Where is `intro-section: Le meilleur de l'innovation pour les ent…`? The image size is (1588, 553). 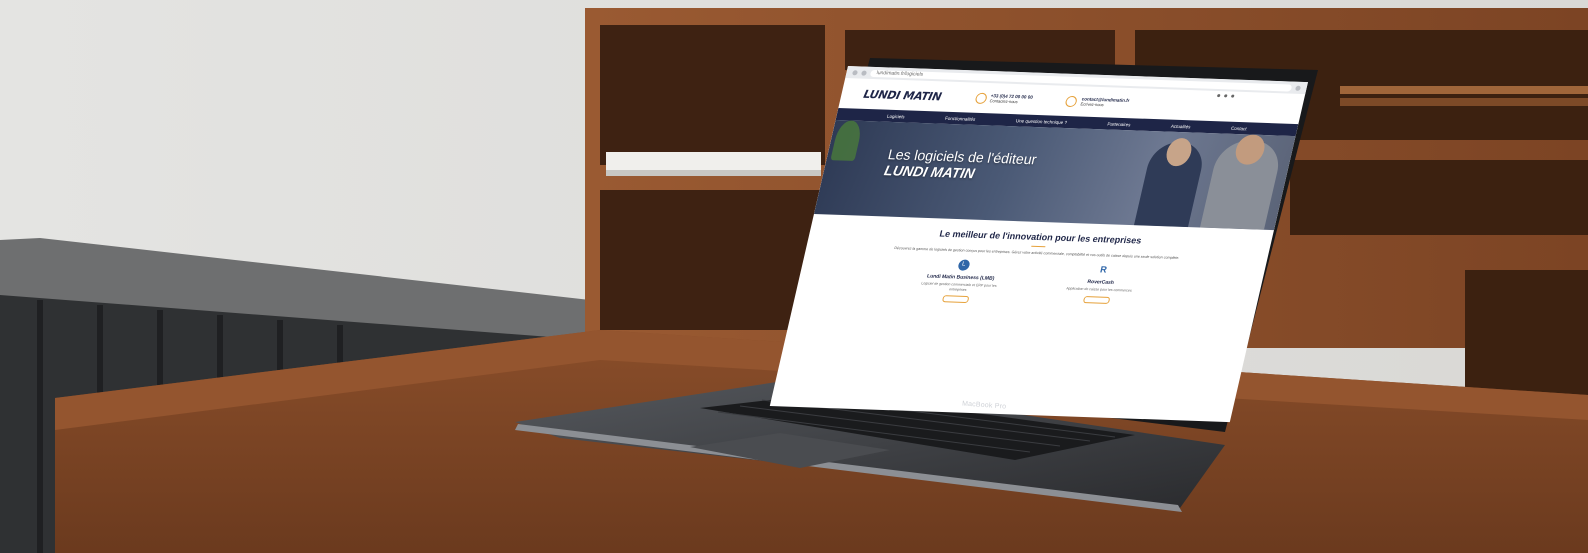 intro-section: Le meilleur de l'innovation pour les ent… is located at coordinates (1034, 263).